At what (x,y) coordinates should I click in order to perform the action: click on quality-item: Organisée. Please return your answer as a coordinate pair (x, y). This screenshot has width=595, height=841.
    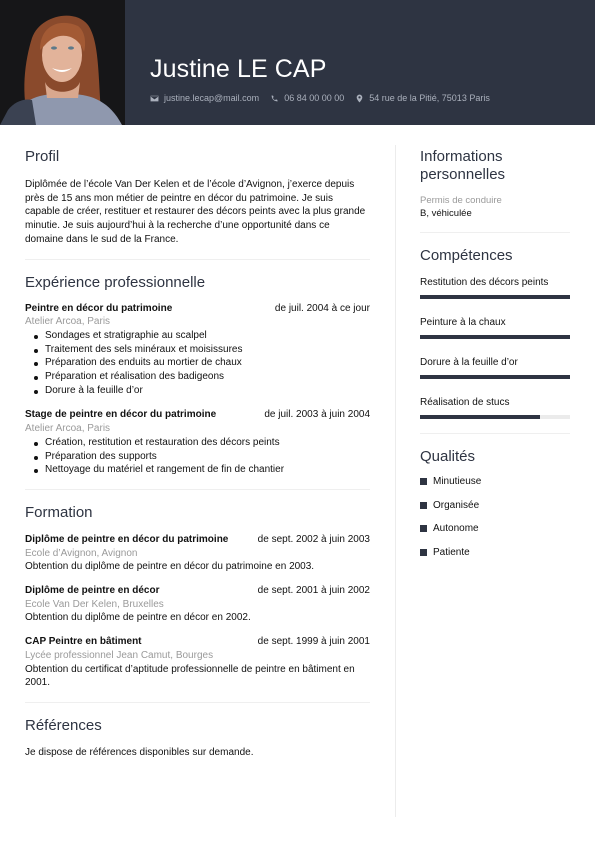
    Looking at the image, I should click on (495, 505).